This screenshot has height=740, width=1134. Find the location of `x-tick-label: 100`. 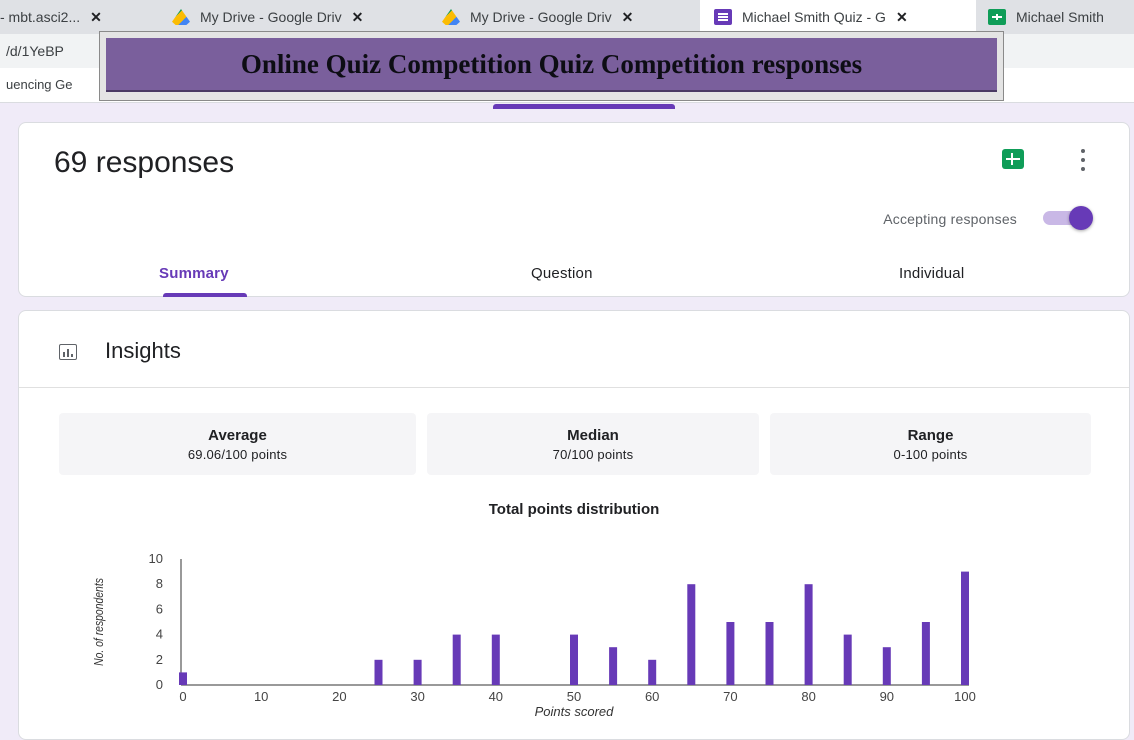

x-tick-label: 100 is located at coordinates (965, 696).